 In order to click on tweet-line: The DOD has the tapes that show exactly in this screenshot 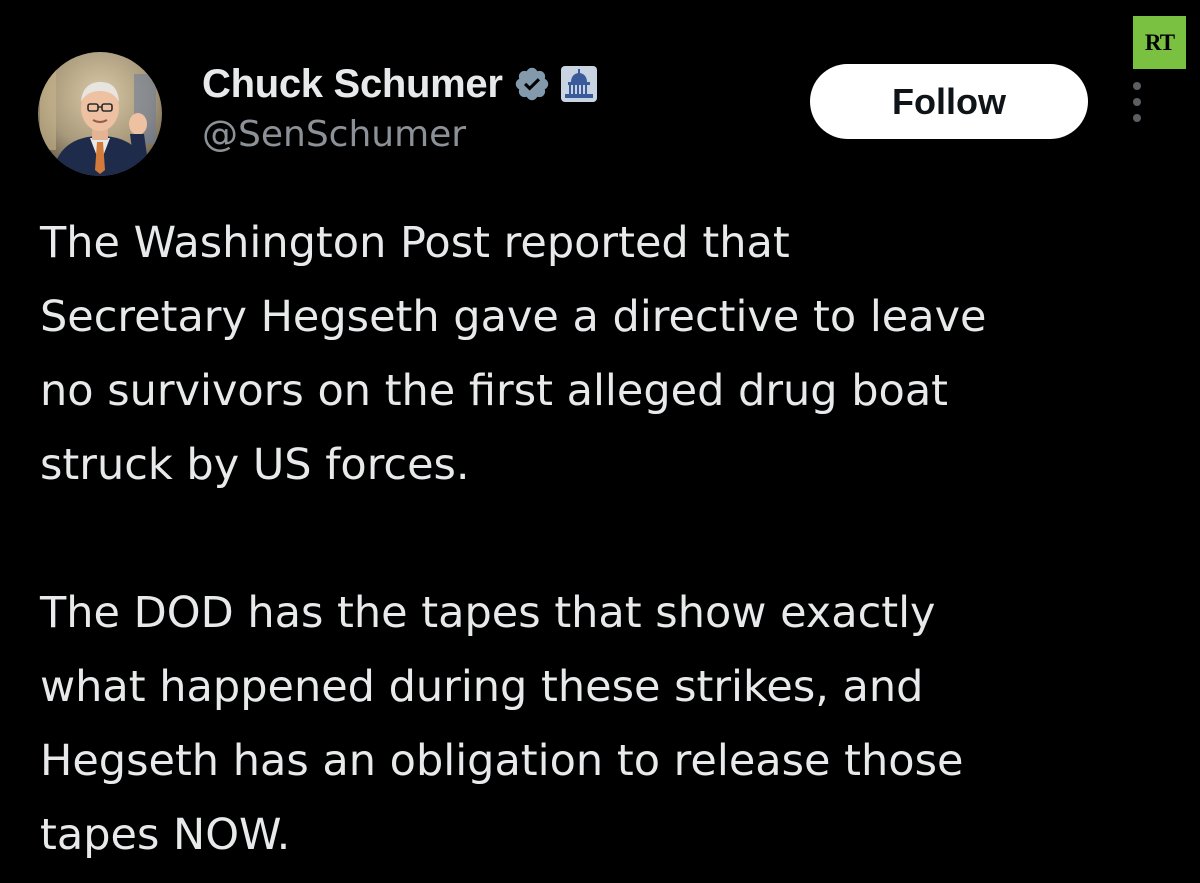, I will do `click(488, 613)`.